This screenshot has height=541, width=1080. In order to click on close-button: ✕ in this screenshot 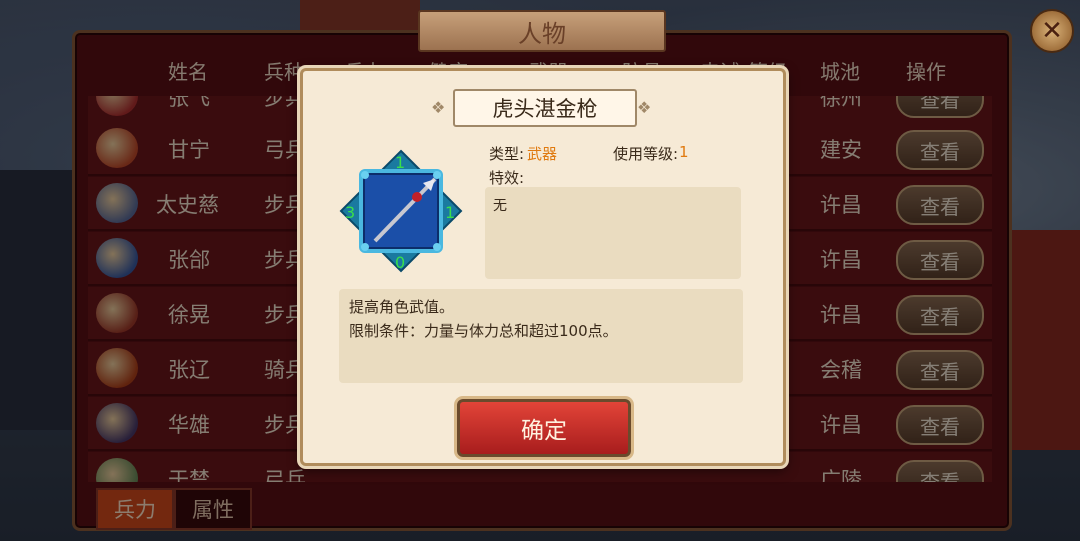, I will do `click(1052, 31)`.